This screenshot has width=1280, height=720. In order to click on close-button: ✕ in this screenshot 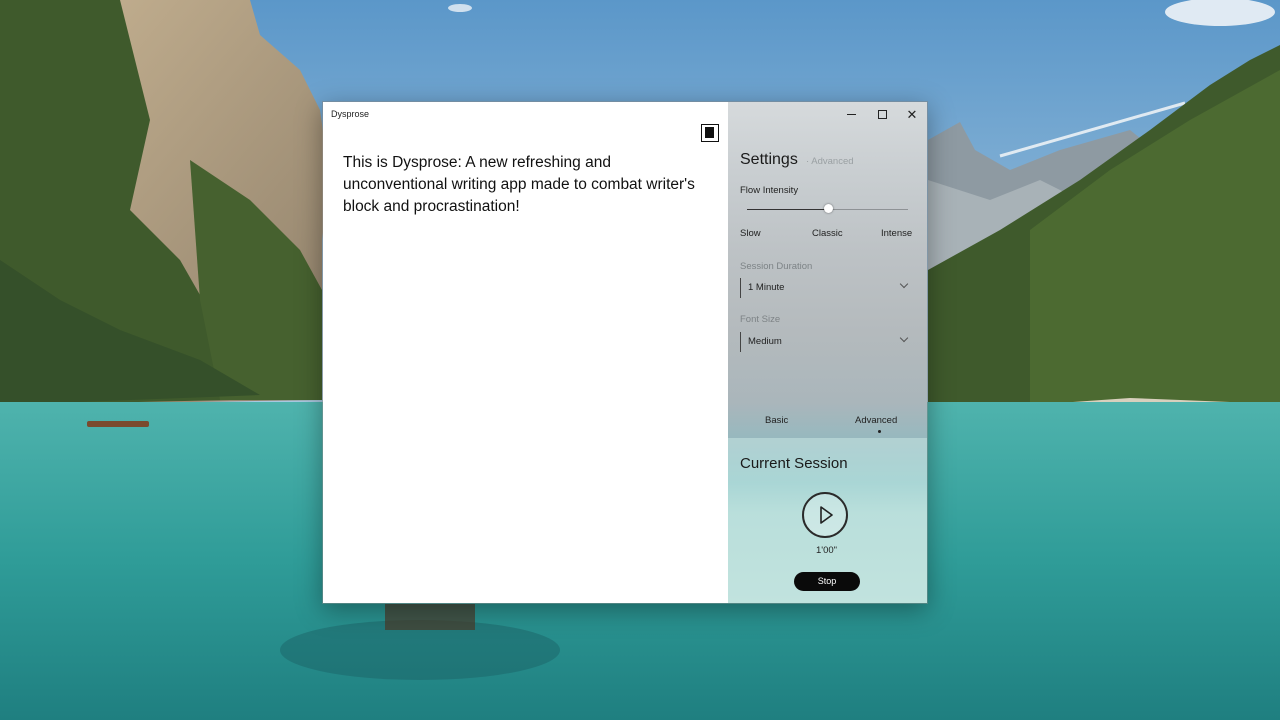, I will do `click(912, 114)`.